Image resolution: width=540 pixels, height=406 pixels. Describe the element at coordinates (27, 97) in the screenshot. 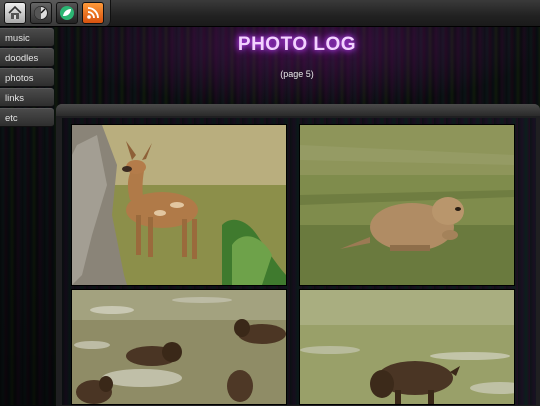

I see `menu-item-links: links` at that location.